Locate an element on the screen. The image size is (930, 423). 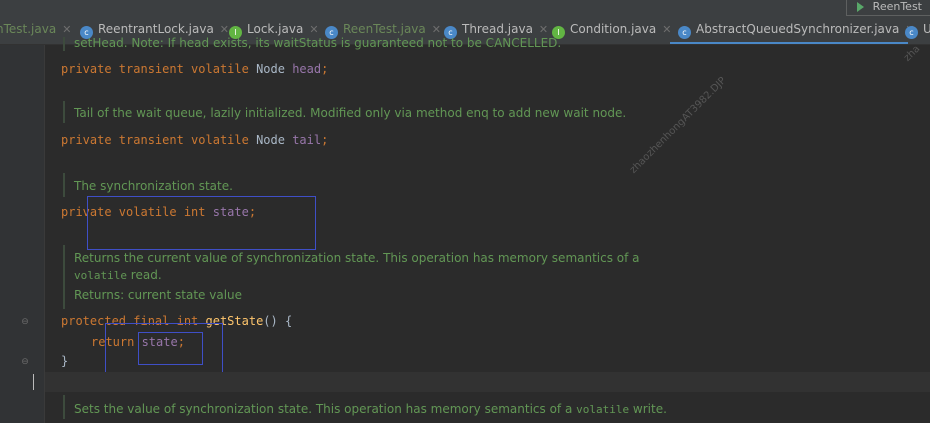
tab-ntest: nTest.java ✕ is located at coordinates (35, 29).